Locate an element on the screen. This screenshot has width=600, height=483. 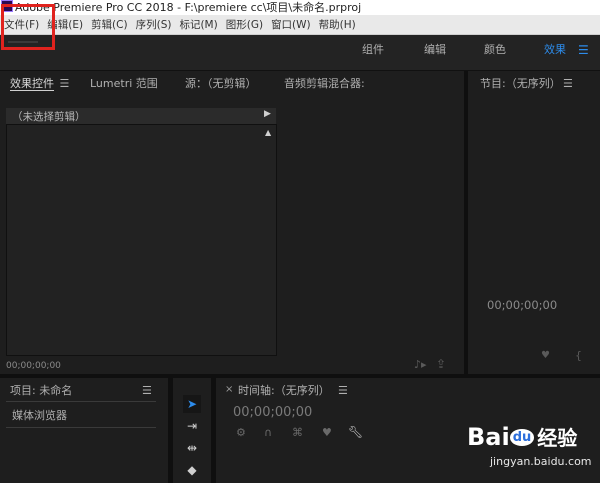
razor-tool-icon: ◆ is located at coordinates (192, 470).